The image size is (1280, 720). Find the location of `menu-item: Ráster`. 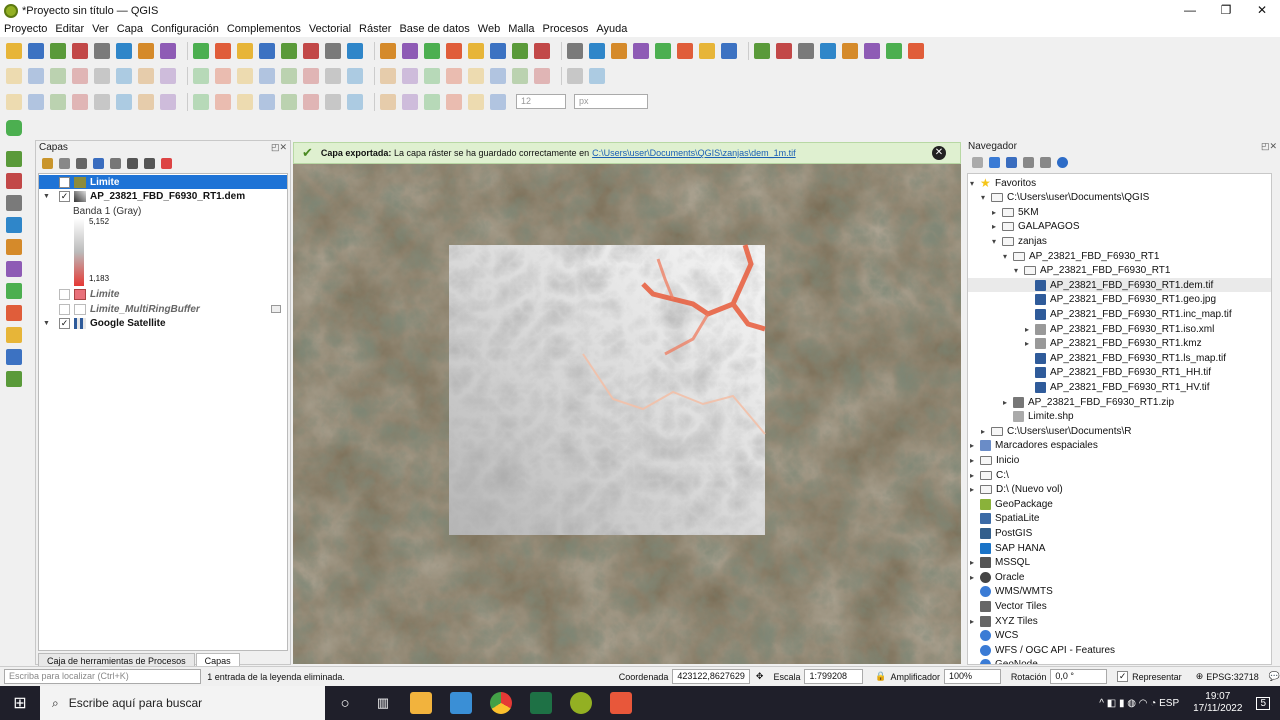

menu-item: Ráster is located at coordinates (375, 29).